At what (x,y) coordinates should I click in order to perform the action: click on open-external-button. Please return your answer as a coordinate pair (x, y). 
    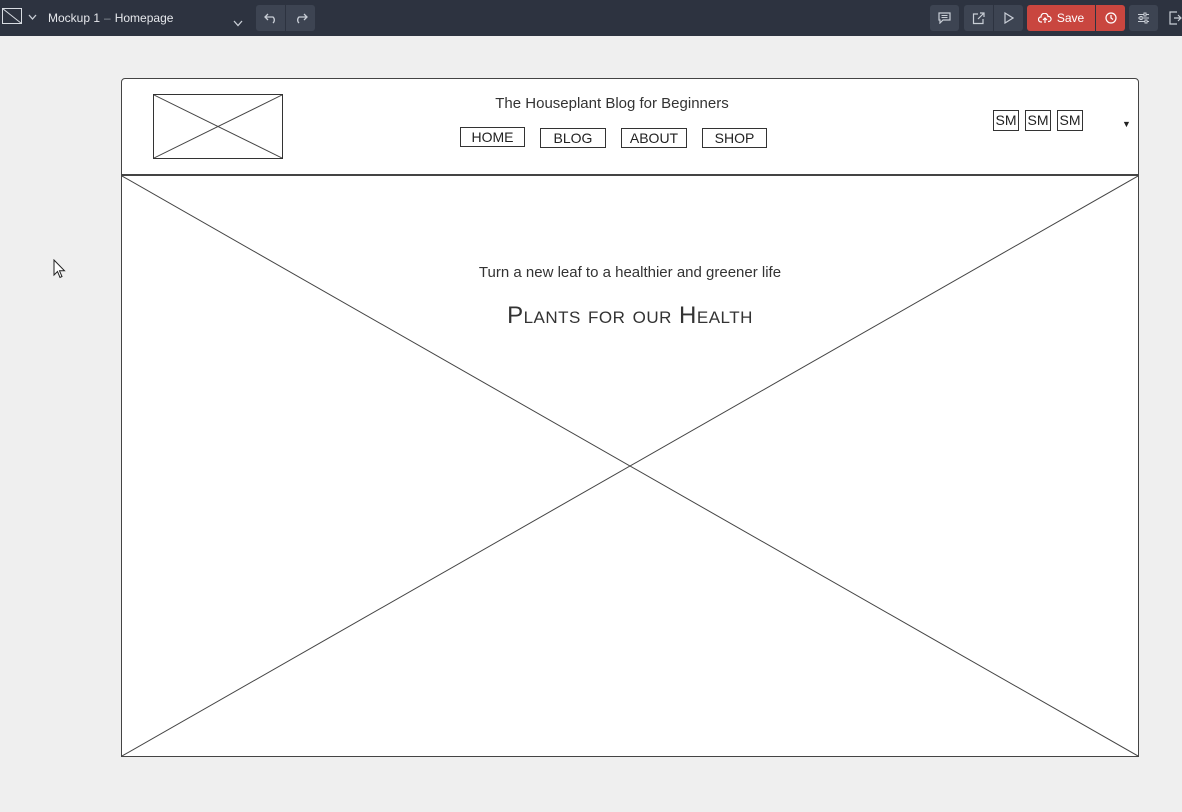
    Looking at the image, I should click on (978, 18).